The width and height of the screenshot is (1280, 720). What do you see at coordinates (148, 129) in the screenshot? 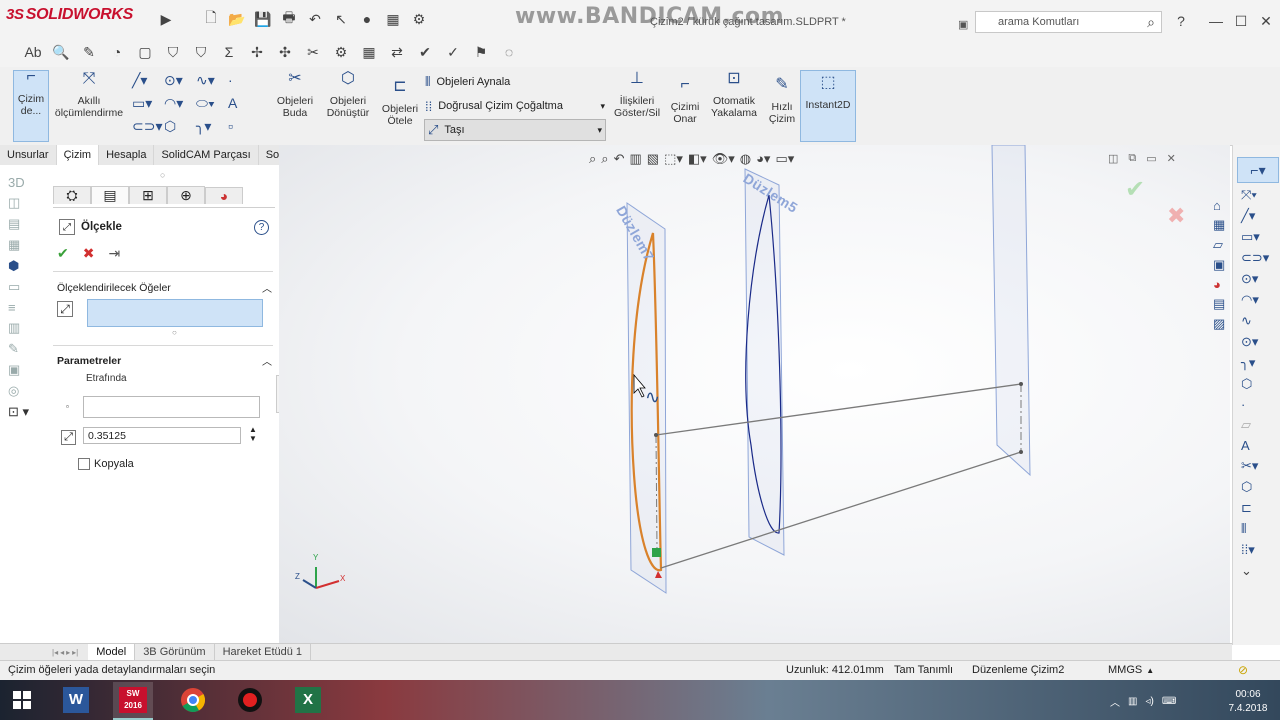
I see `slot-icon: ⊂⊃▾` at bounding box center [148, 129].